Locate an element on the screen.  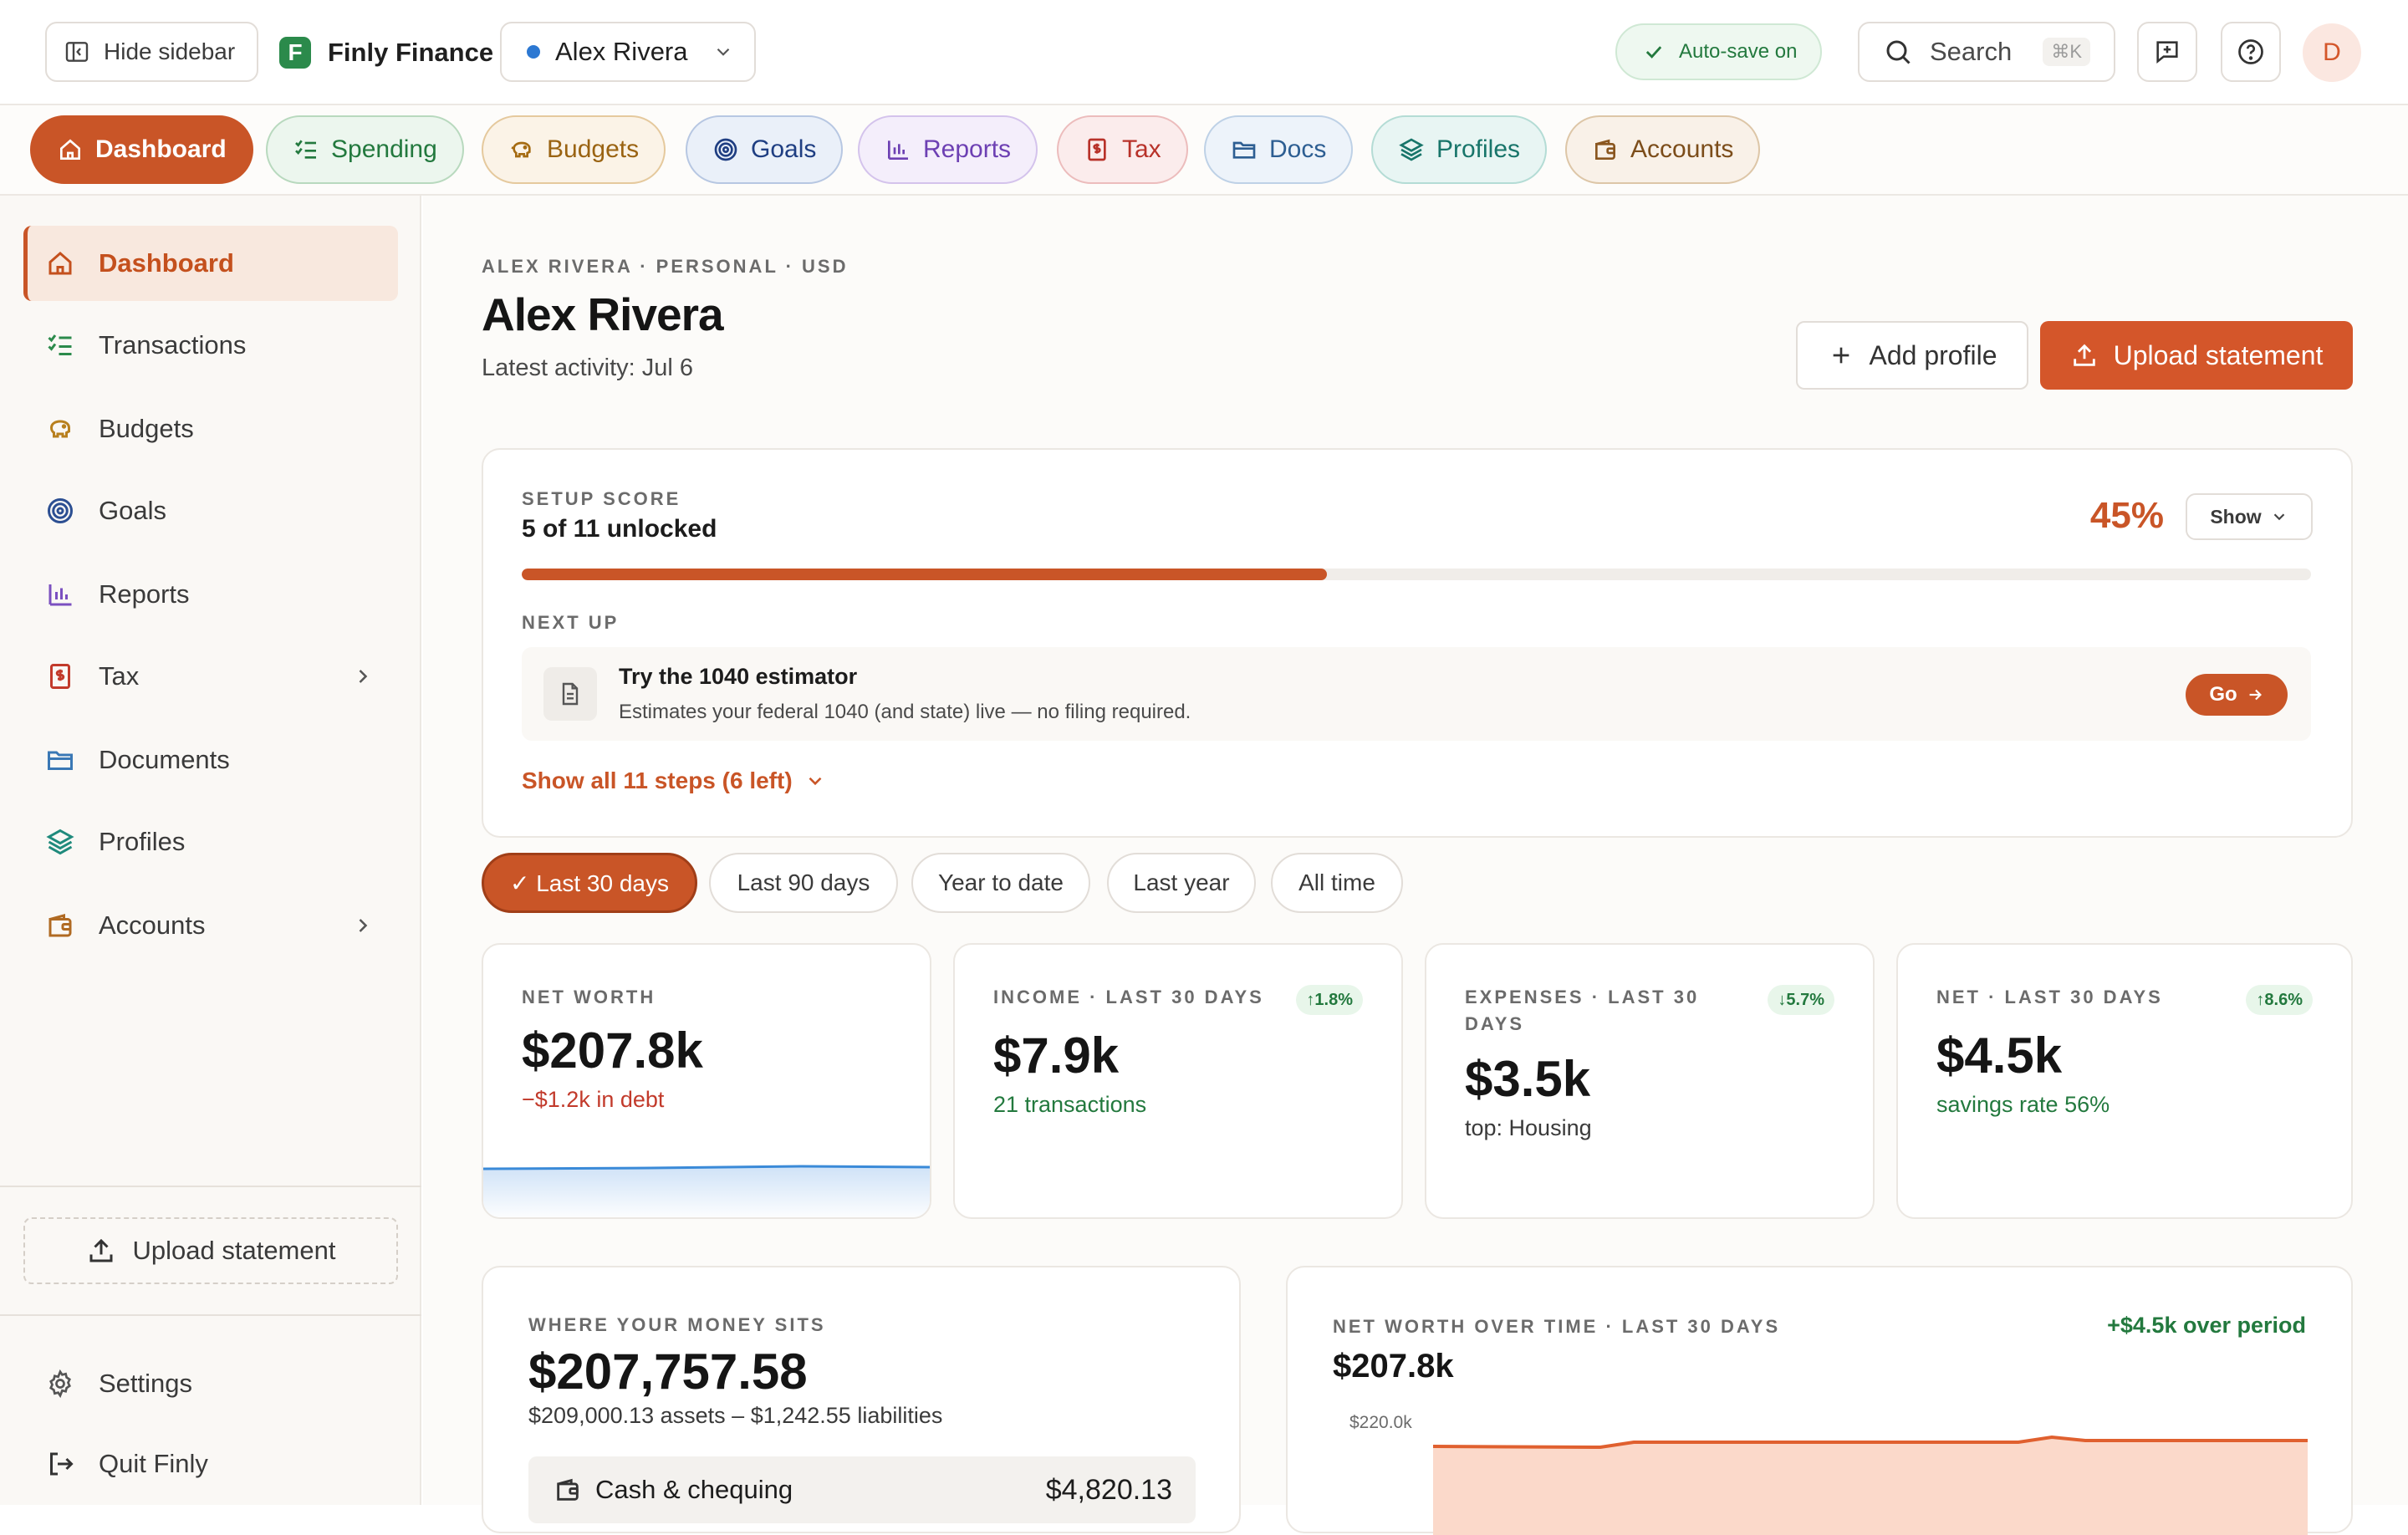
tab-dashboard: Dashboard is located at coordinates (141, 149).